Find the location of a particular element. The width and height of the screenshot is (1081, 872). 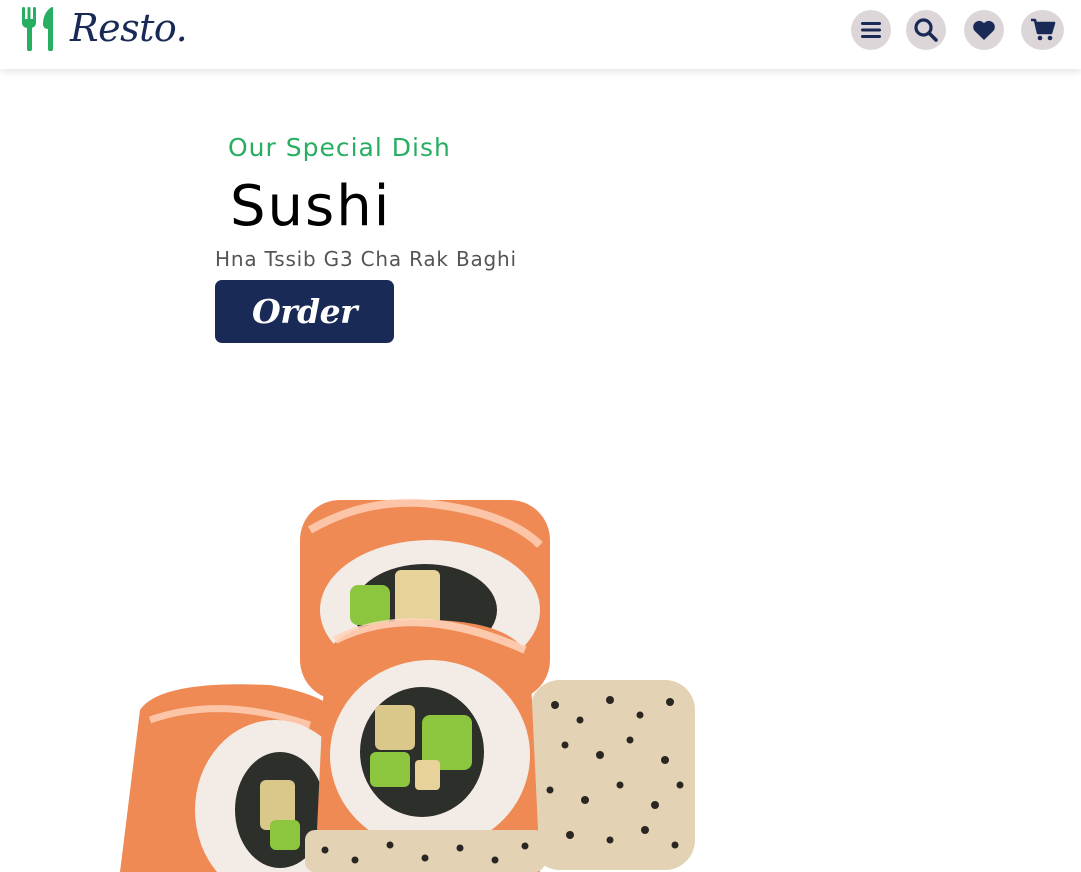

logo-link: Resto. is located at coordinates (104, 28).